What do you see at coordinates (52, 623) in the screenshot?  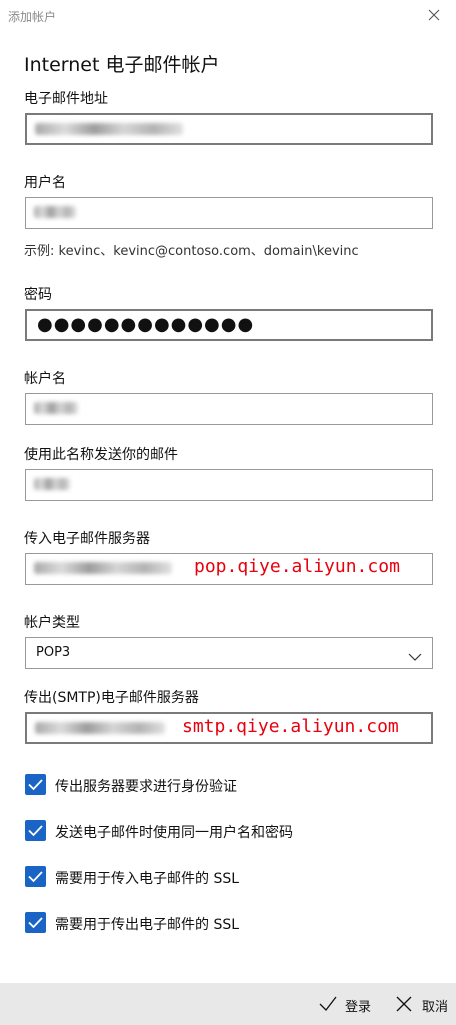 I see `account-type-label: 帐户类型` at bounding box center [52, 623].